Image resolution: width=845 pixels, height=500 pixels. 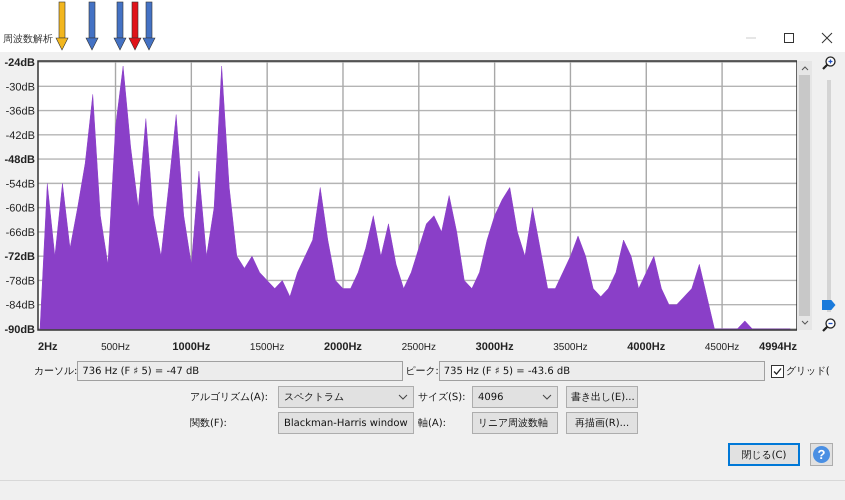 What do you see at coordinates (422, 371) in the screenshot?
I see `readout-label: ピーク:` at bounding box center [422, 371].